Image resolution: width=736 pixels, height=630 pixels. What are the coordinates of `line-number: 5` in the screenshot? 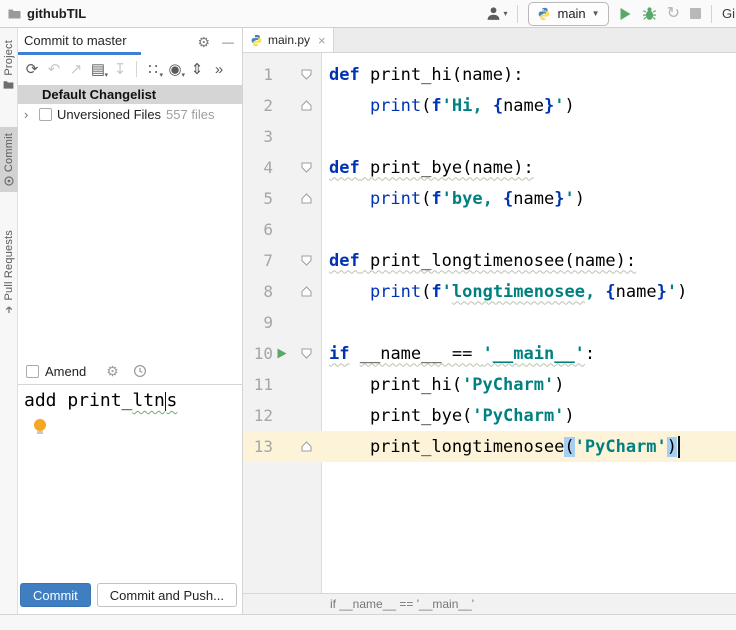 It's located at (268, 198).